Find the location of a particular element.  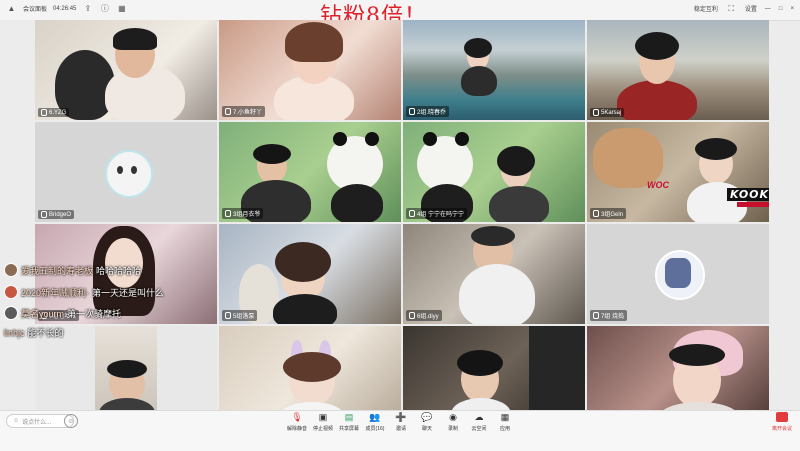

network-quality-label: 稳定互利 is located at coordinates (705, 10).